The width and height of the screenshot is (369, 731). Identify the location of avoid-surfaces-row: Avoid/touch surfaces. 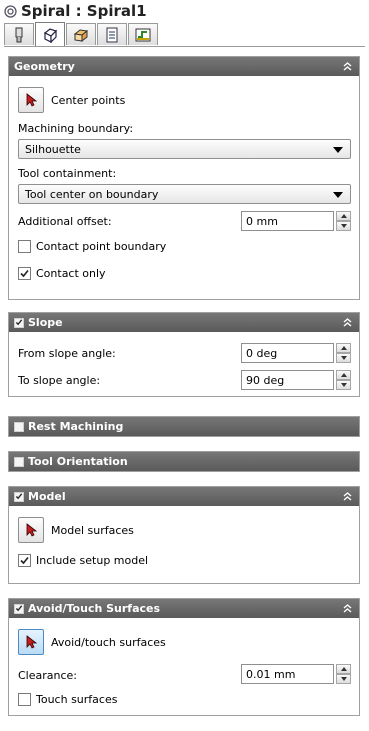
(92, 642).